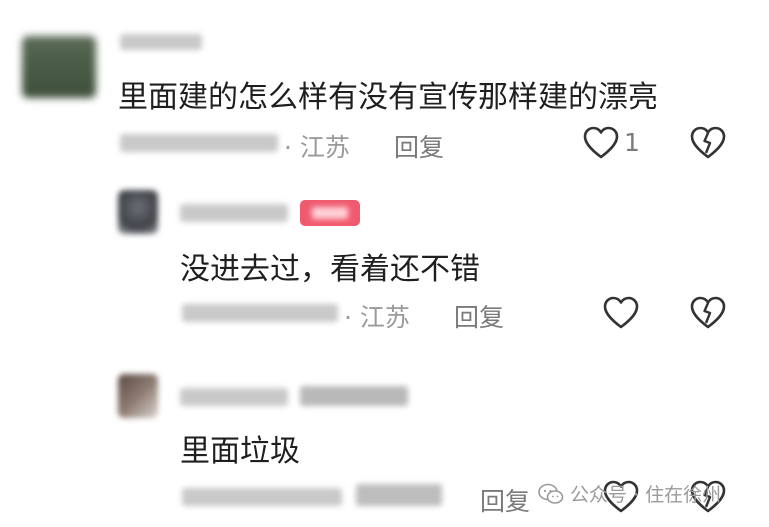  I want to click on like-count: 1, so click(632, 142).